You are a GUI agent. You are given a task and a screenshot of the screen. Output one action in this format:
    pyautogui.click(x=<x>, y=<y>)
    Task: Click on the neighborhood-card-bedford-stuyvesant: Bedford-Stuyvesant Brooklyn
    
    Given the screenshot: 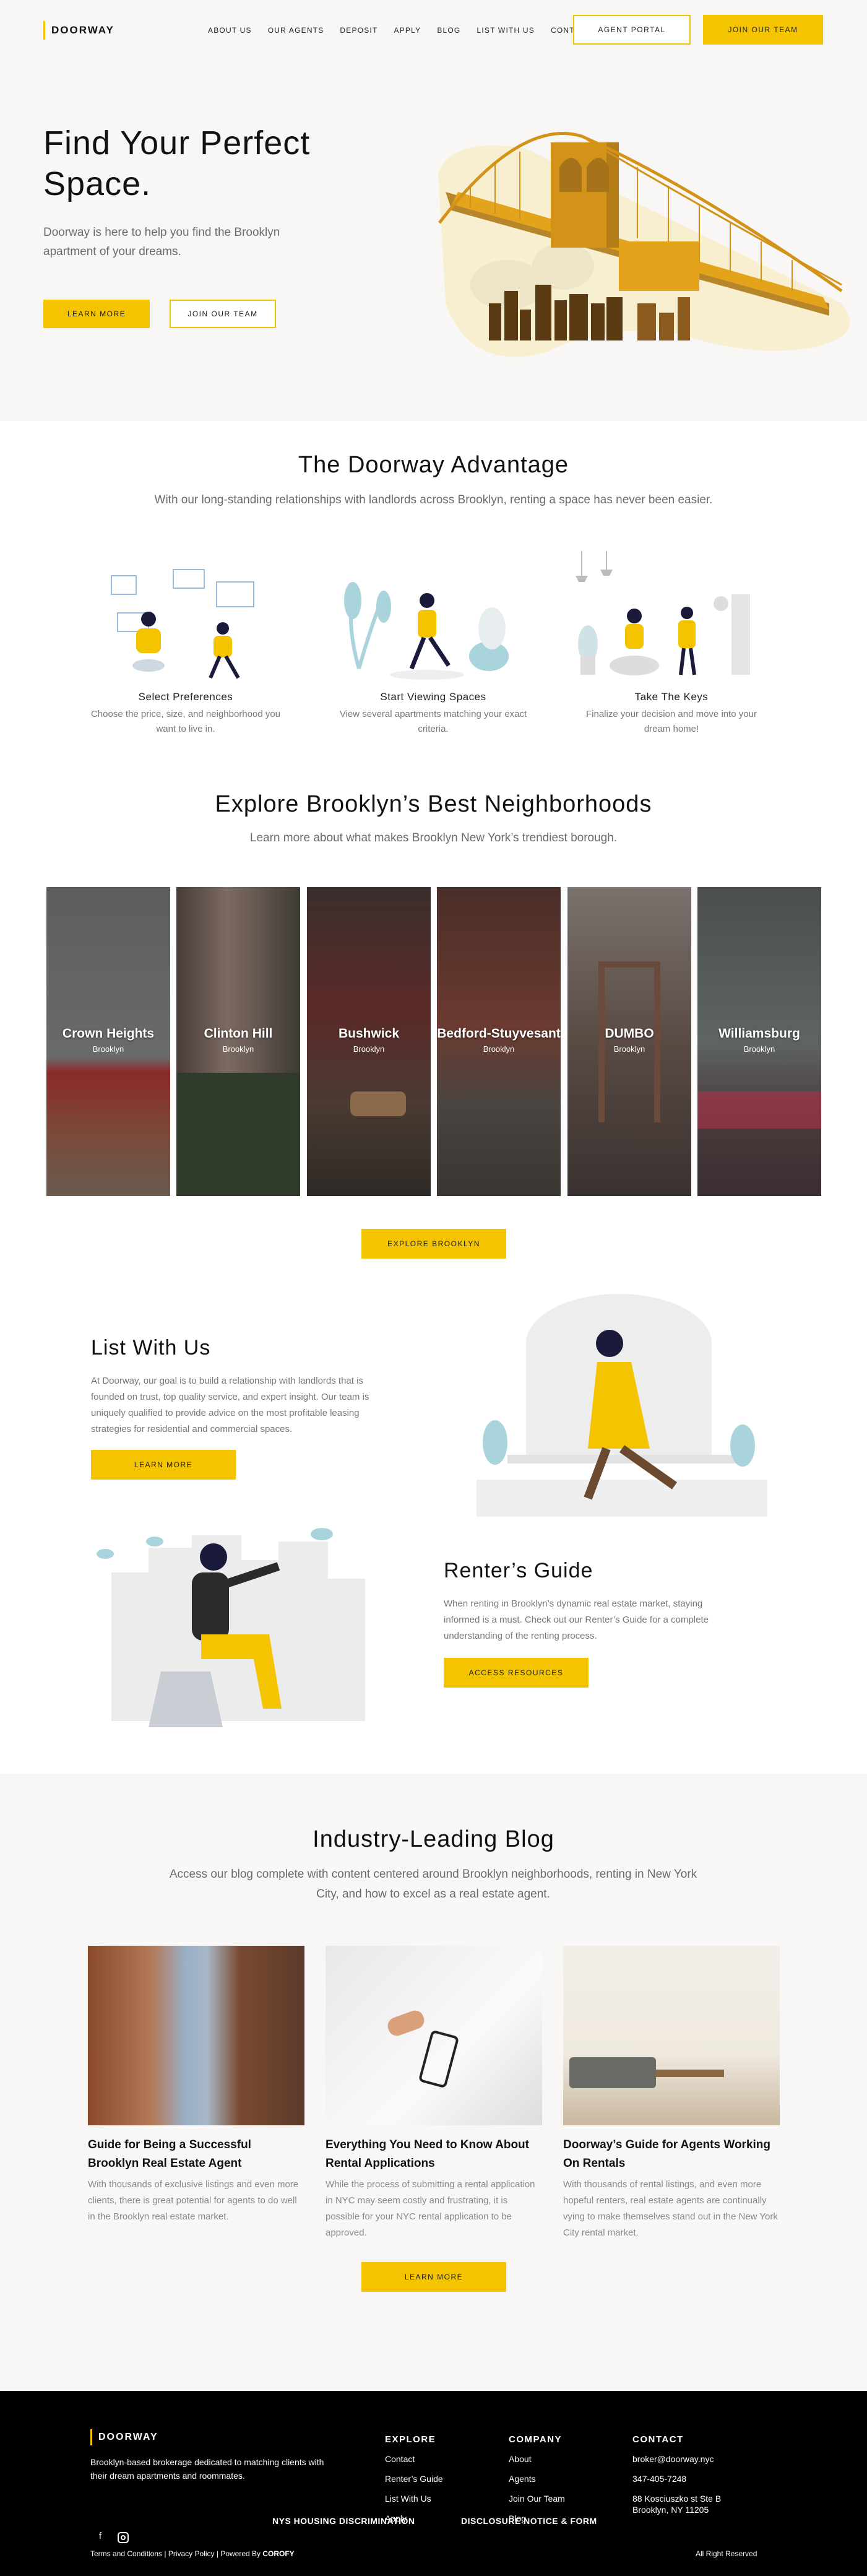 What is the action you would take?
    pyautogui.click(x=499, y=1041)
    